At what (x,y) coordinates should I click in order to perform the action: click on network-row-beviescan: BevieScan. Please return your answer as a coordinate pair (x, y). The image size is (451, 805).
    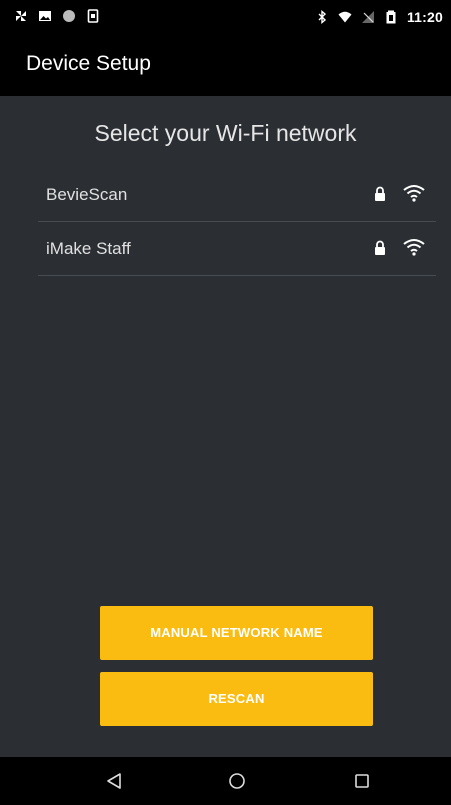
    Looking at the image, I should click on (237, 195).